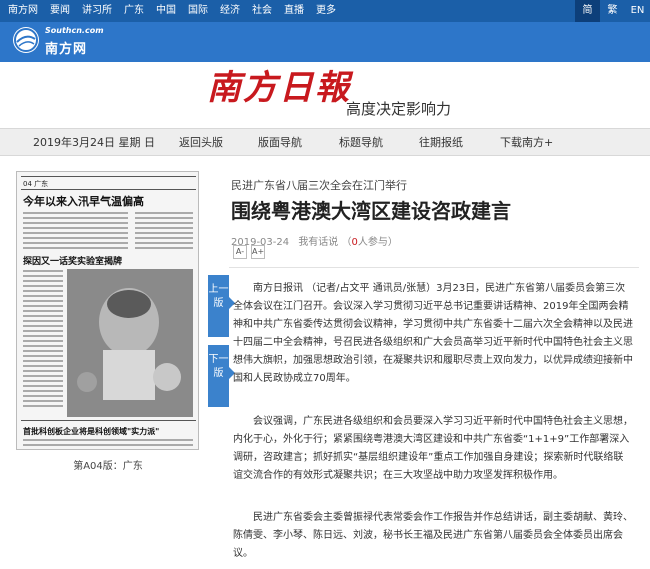 Image resolution: width=650 pixels, height=569 pixels. I want to click on top-nav-item-society: 社会, so click(262, 11).